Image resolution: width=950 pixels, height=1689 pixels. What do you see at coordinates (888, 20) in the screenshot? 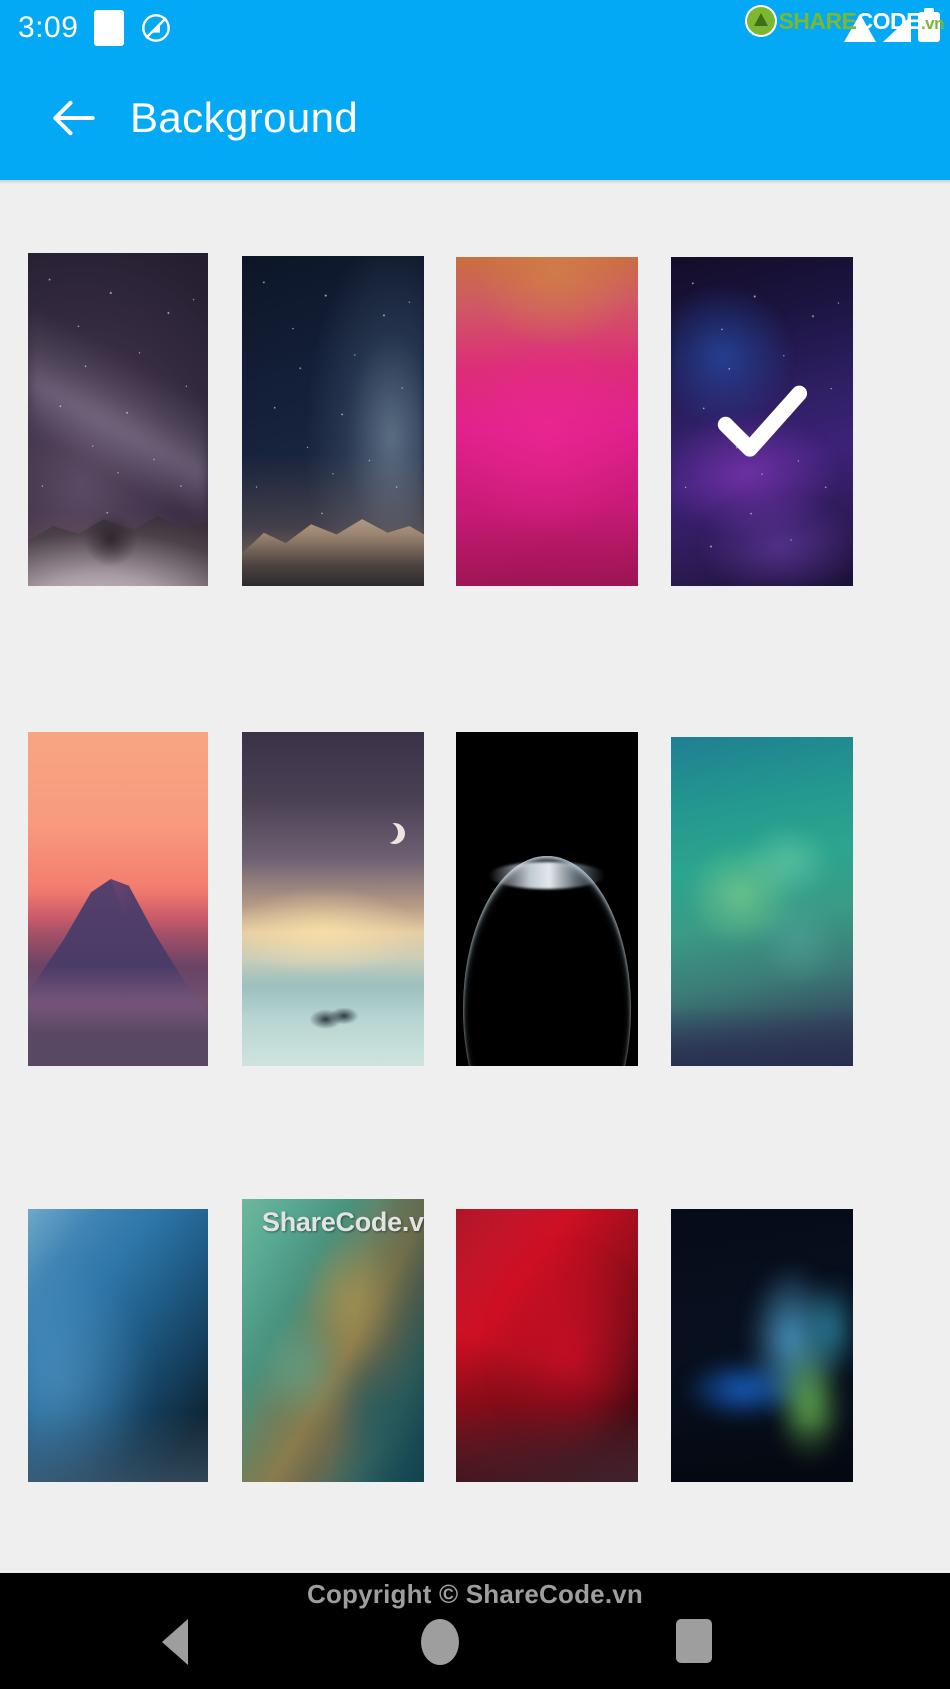
I see `watermark-code-text: CODE` at bounding box center [888, 20].